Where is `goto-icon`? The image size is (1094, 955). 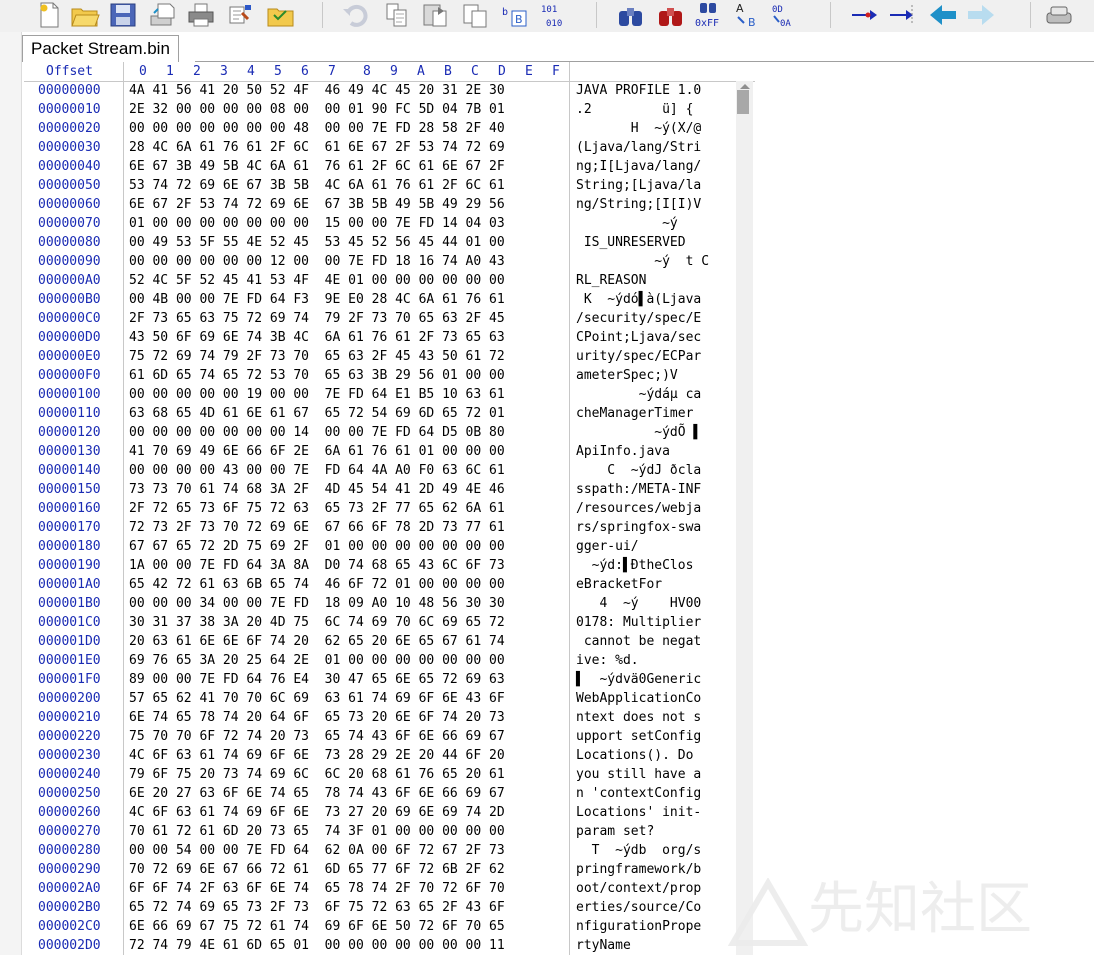
goto-icon is located at coordinates (865, 15).